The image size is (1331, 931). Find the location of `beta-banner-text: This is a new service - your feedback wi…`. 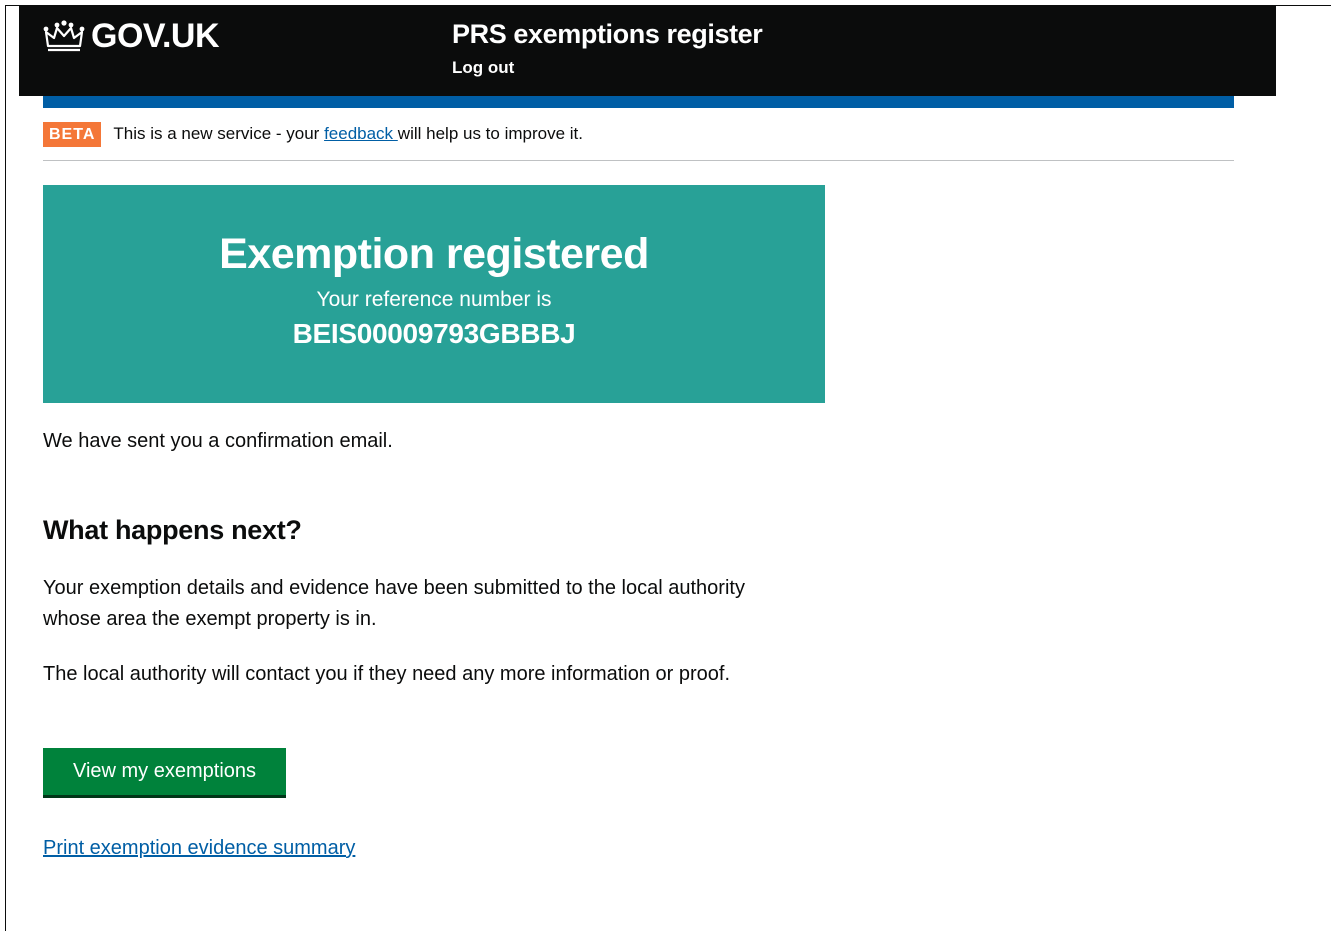

beta-banner-text: This is a new service - your feedback wi… is located at coordinates (348, 134).